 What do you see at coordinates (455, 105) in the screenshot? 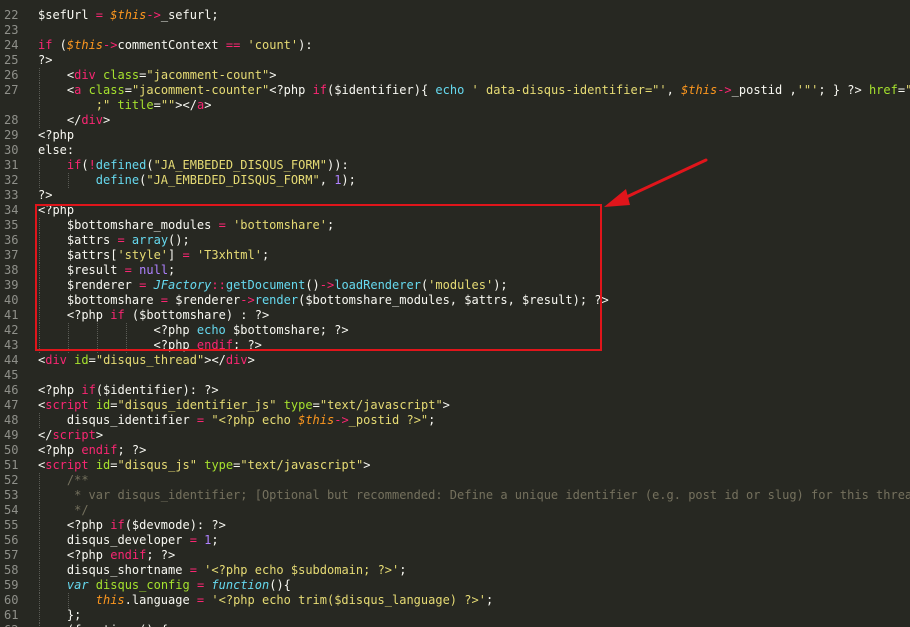
I see `code-line: ;" title=""></a>` at bounding box center [455, 105].